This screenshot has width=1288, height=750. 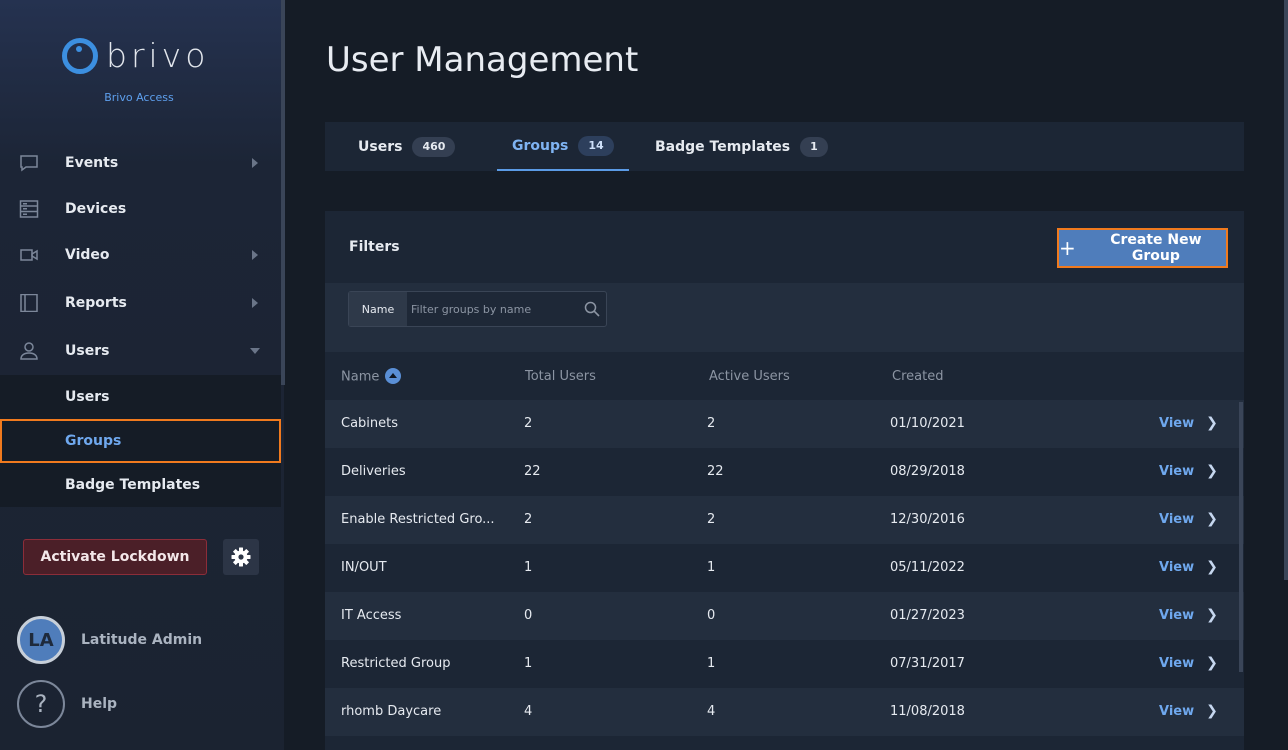 I want to click on cell-name: IT Access, so click(x=371, y=615).